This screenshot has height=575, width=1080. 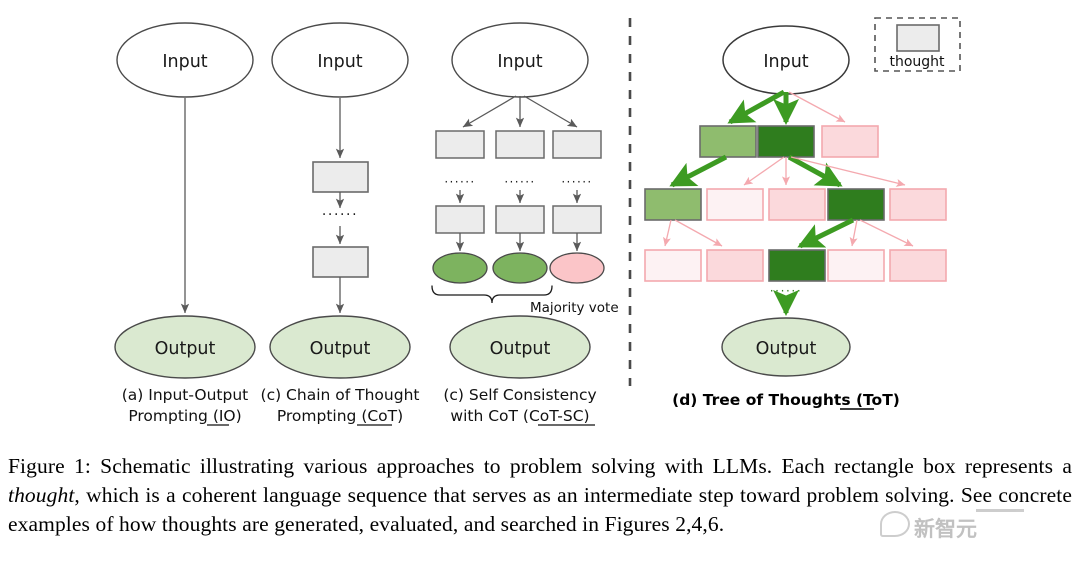 What do you see at coordinates (786, 400) in the screenshot?
I see `tot-caption-label: (d) Tree of Thoughts (ToT)` at bounding box center [786, 400].